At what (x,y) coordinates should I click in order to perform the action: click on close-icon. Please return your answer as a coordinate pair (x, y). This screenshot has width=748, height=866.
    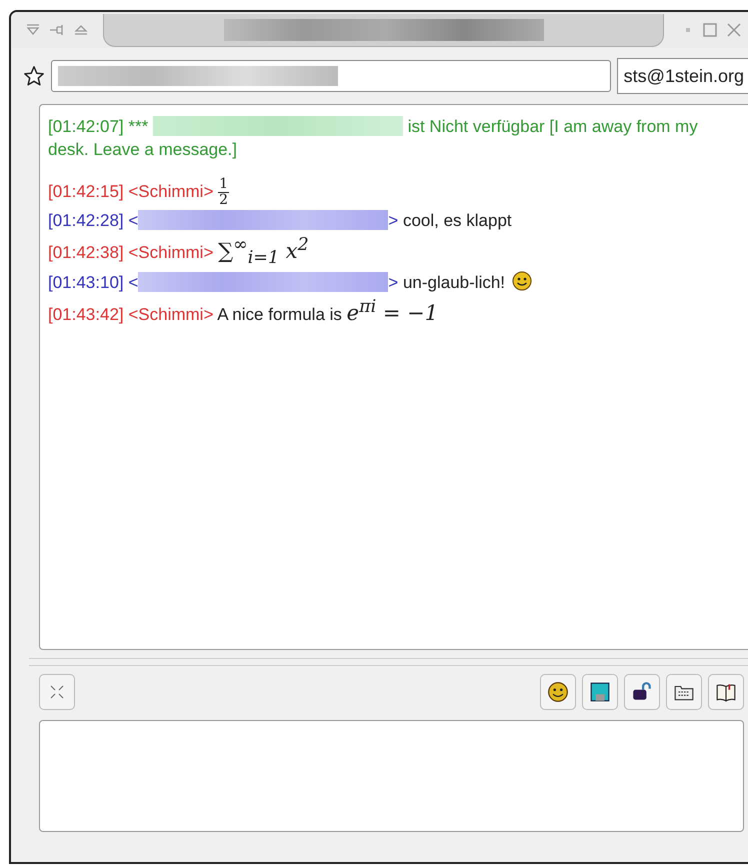
    Looking at the image, I should click on (734, 30).